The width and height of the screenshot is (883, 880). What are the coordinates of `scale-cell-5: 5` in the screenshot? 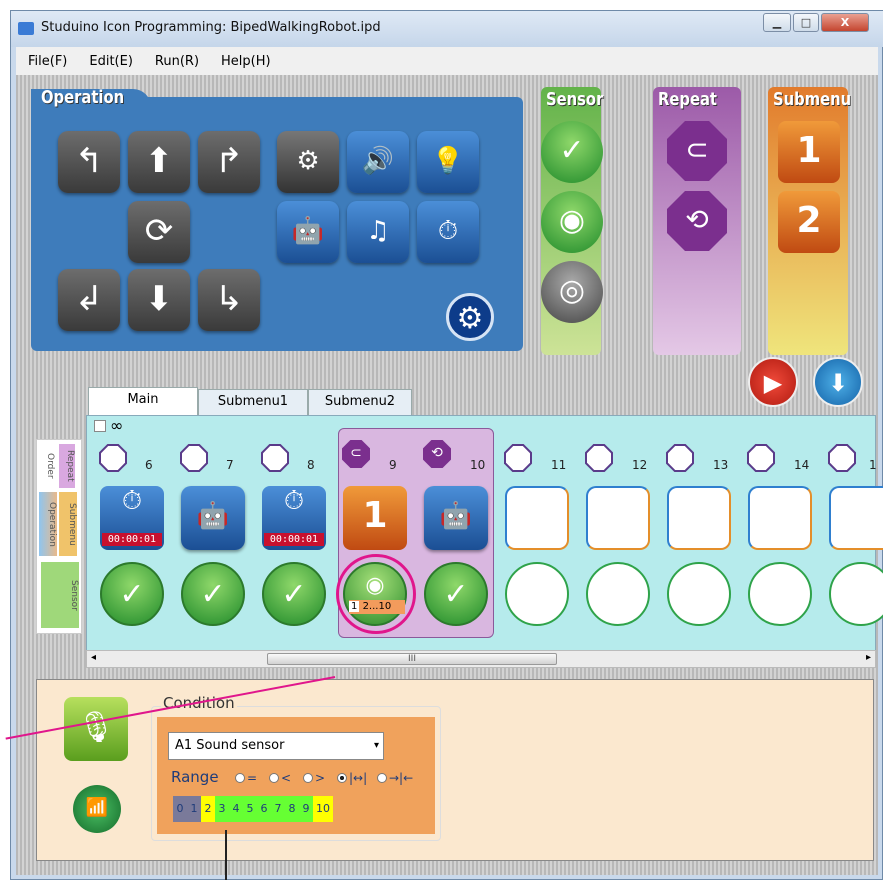 It's located at (250, 809).